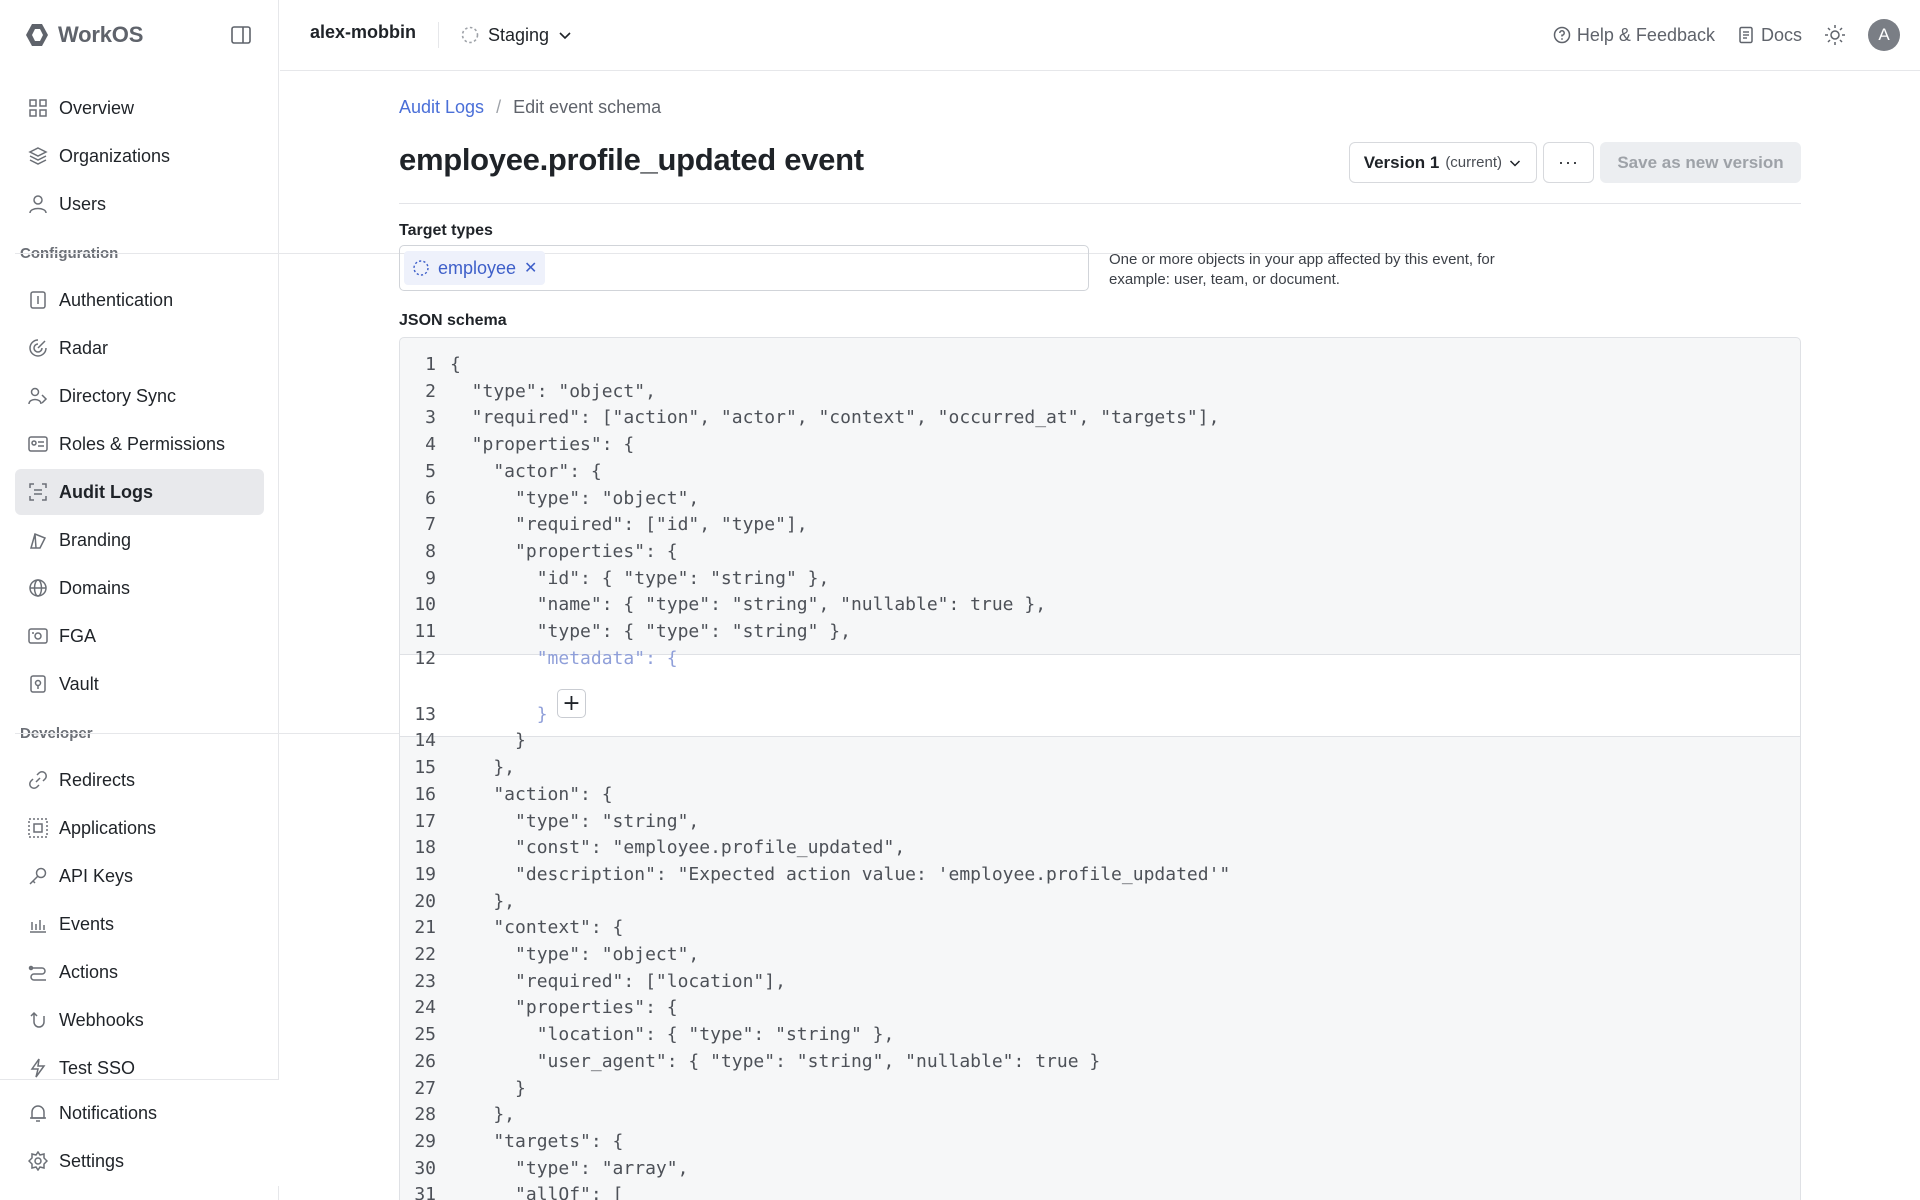 This screenshot has height=1200, width=1920. I want to click on line-number: 2, so click(430, 391).